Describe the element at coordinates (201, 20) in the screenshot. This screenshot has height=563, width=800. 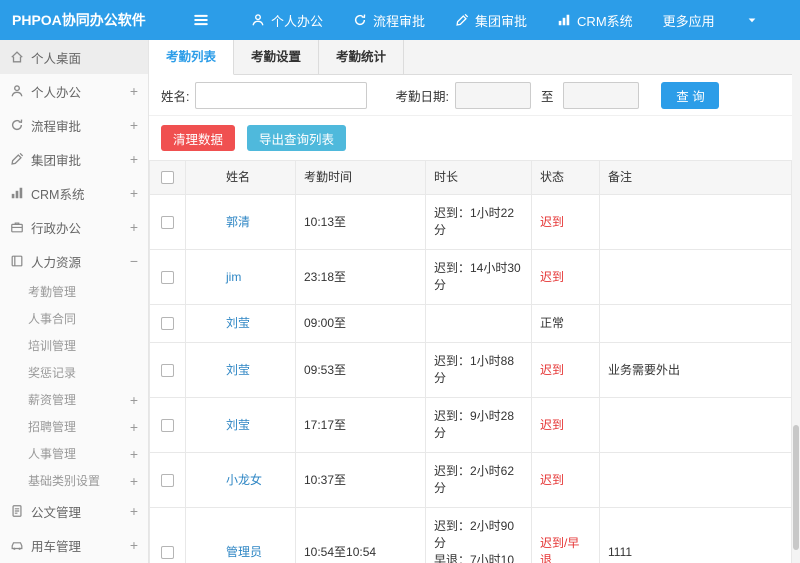
I see `menu-toggle-icon` at that location.